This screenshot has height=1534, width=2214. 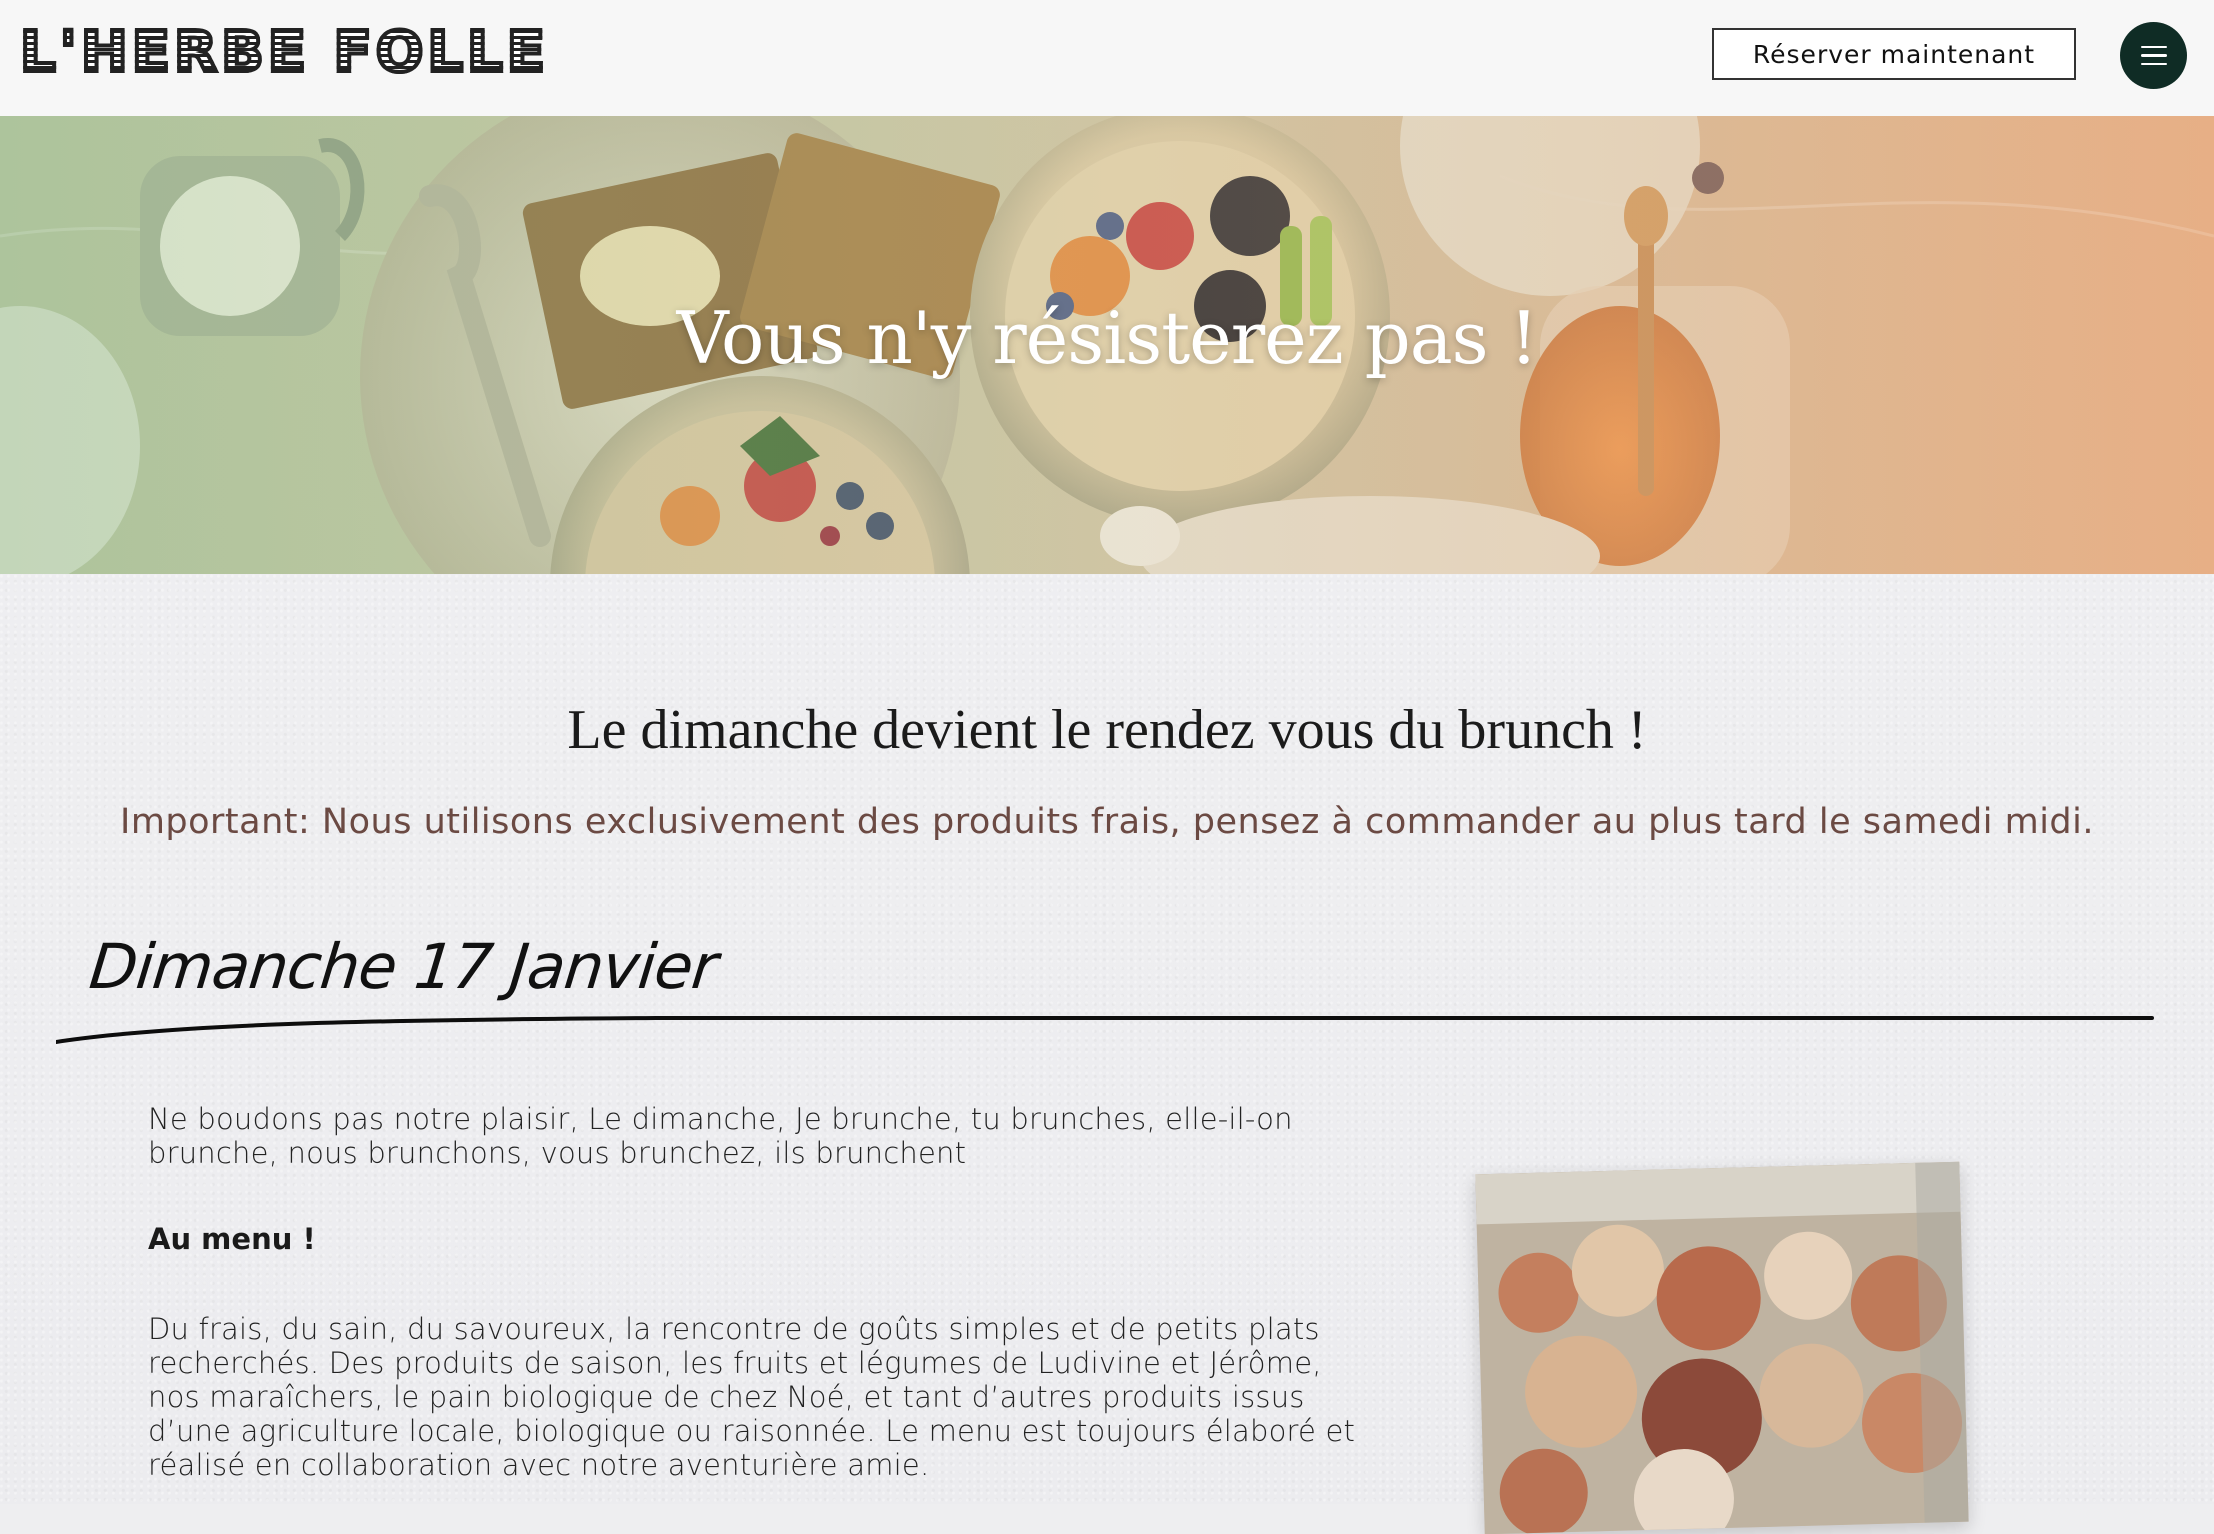 I want to click on granola-photo, so click(x=1722, y=1347).